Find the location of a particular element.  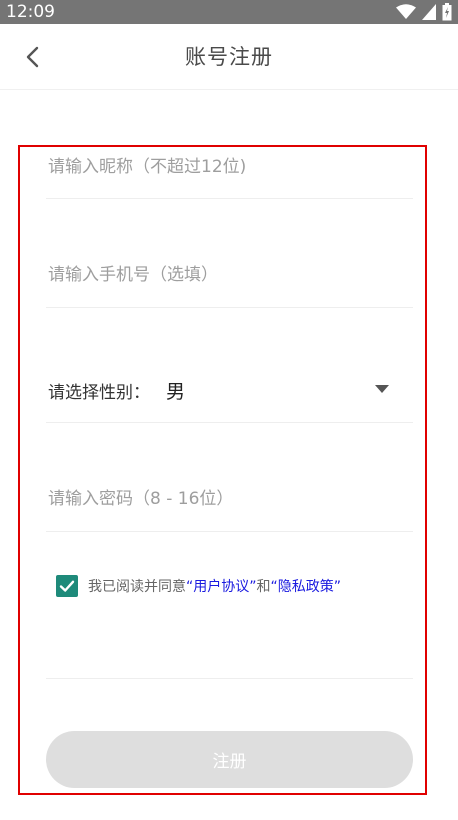

divider is located at coordinates (229, 678).